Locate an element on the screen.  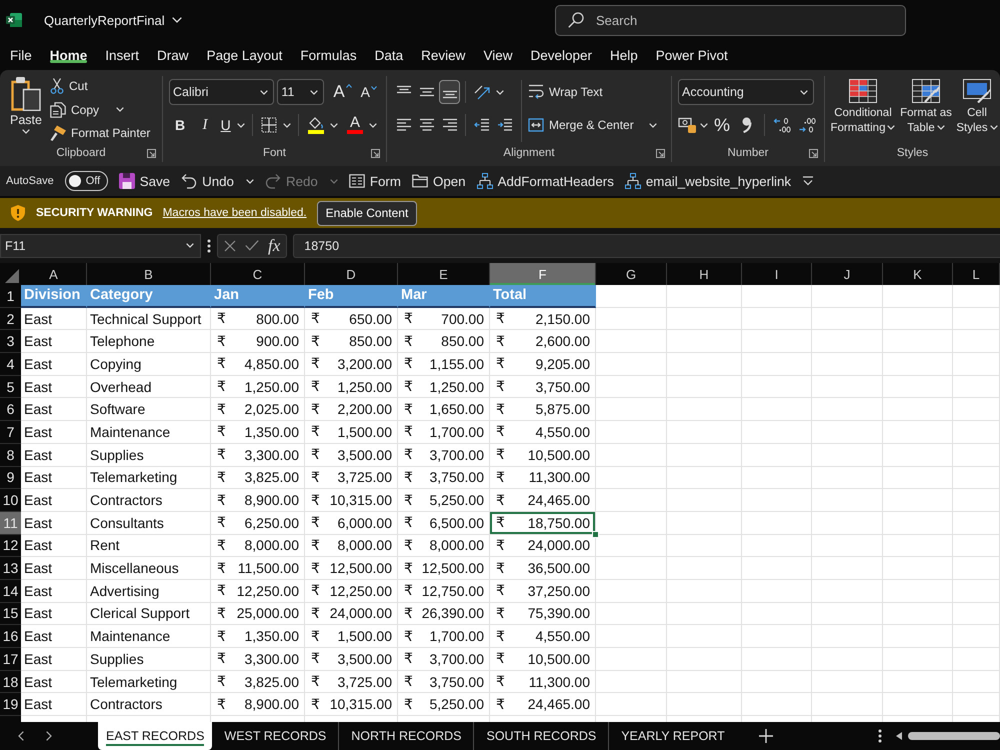
font-color-button: A is located at coordinates (362, 125).